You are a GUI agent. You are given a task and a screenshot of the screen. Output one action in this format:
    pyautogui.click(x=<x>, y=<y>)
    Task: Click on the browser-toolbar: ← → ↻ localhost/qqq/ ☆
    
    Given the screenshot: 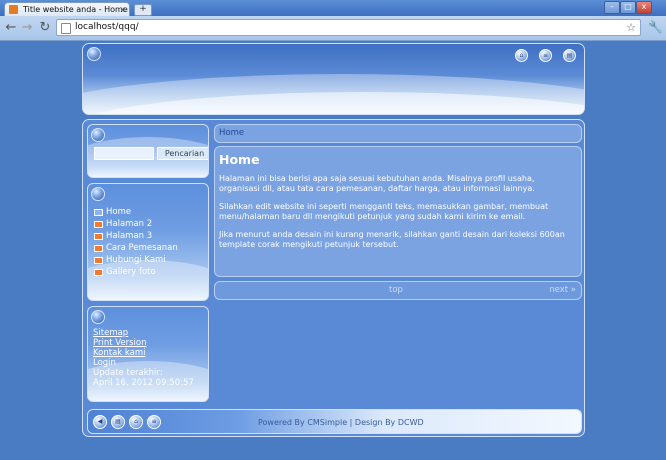 What is the action you would take?
    pyautogui.click(x=333, y=28)
    